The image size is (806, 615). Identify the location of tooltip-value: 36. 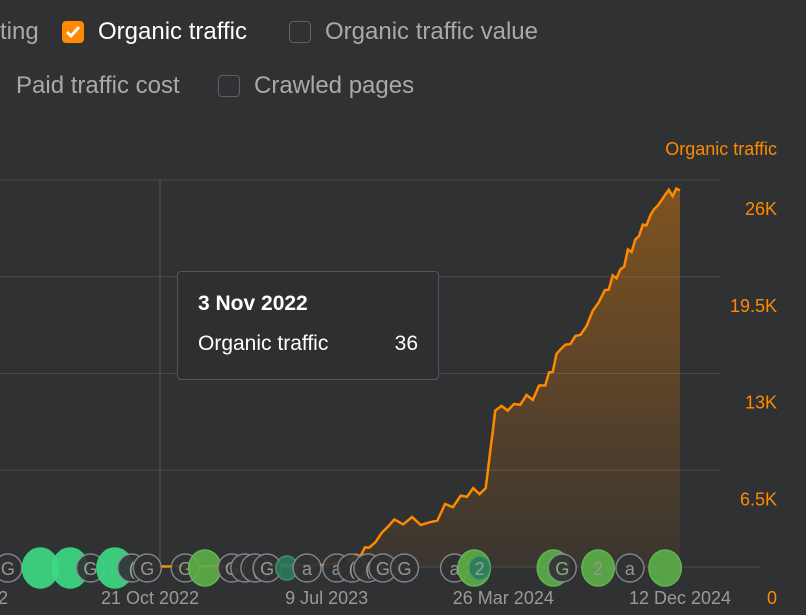
(406, 343).